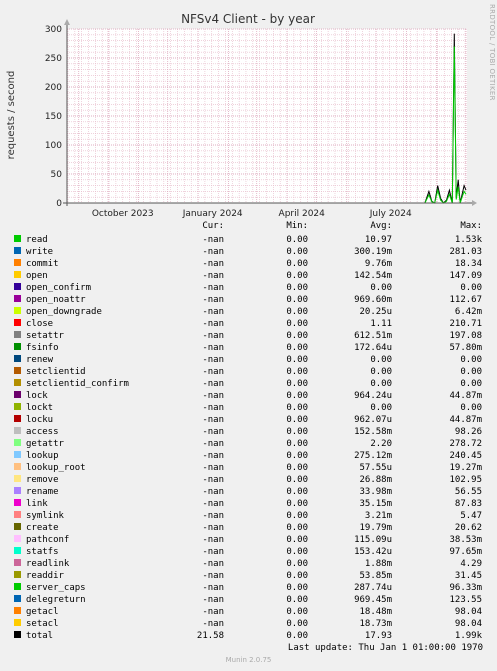  I want to click on legend-max: 20.62, so click(468, 528).